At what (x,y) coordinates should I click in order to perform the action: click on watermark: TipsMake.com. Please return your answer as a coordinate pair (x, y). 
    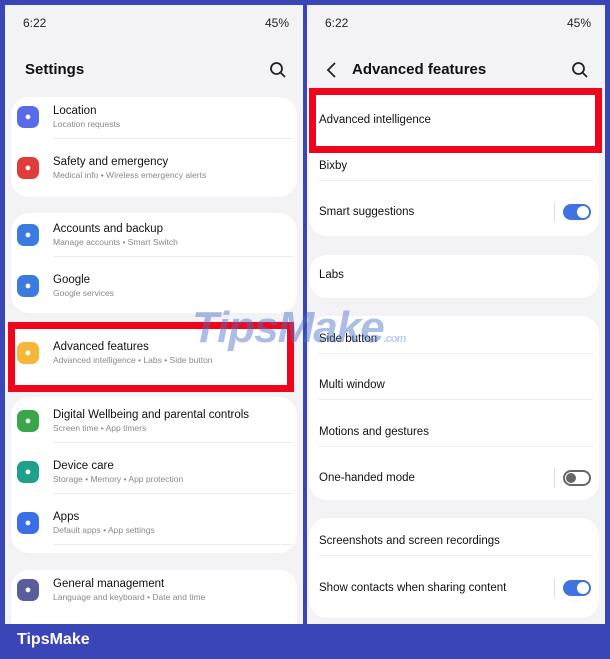
    Looking at the image, I should click on (299, 327).